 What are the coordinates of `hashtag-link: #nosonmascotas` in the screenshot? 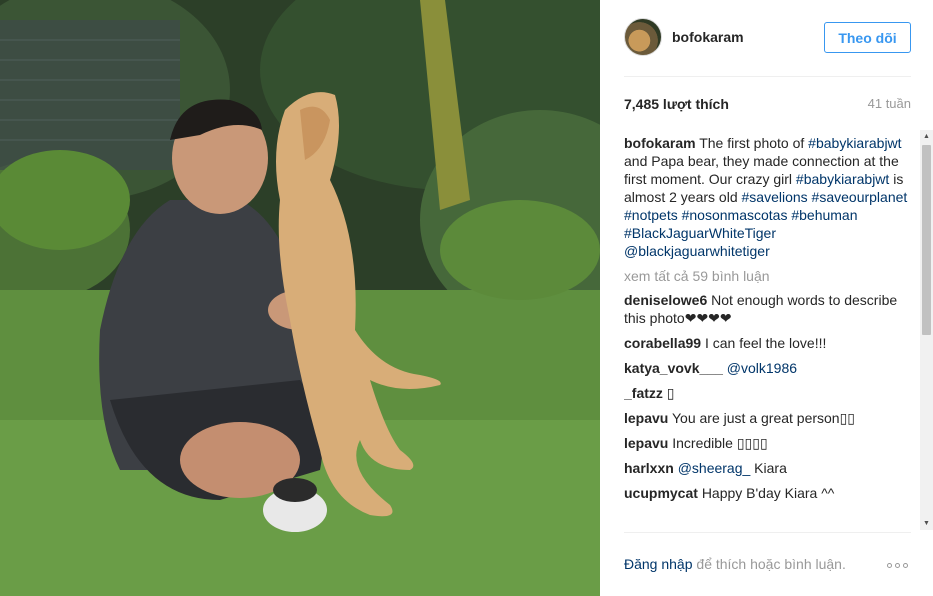 It's located at (735, 215).